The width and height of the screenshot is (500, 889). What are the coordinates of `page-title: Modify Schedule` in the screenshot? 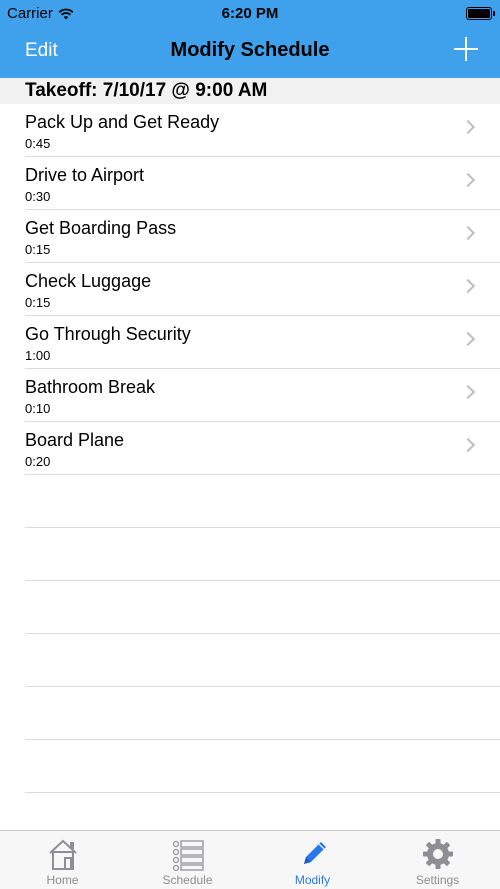 It's located at (250, 50).